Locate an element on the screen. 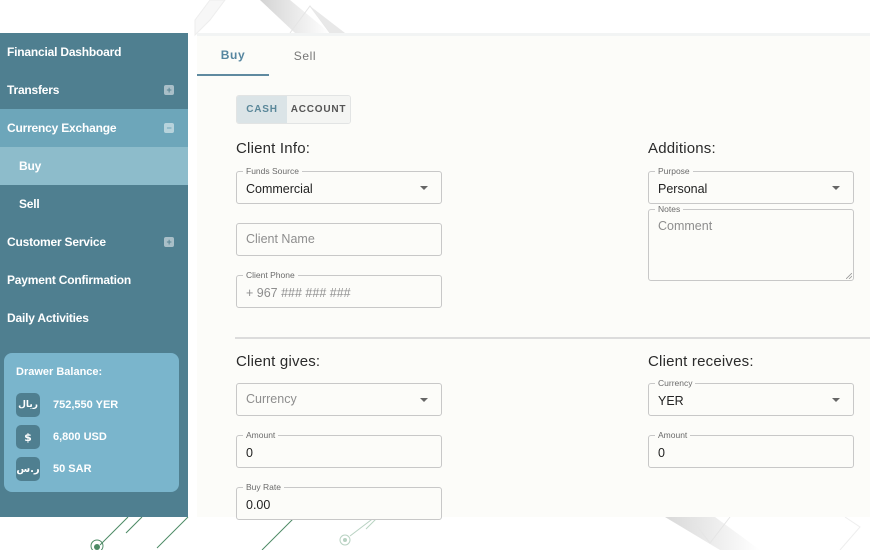  sidebar-item-customer-service: Customer Service + is located at coordinates (94, 242).